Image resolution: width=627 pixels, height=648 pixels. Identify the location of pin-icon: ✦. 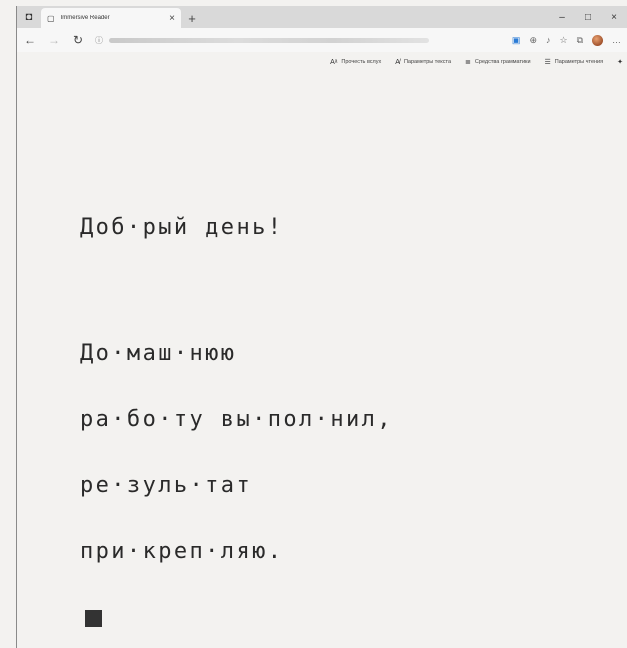
(620, 62).